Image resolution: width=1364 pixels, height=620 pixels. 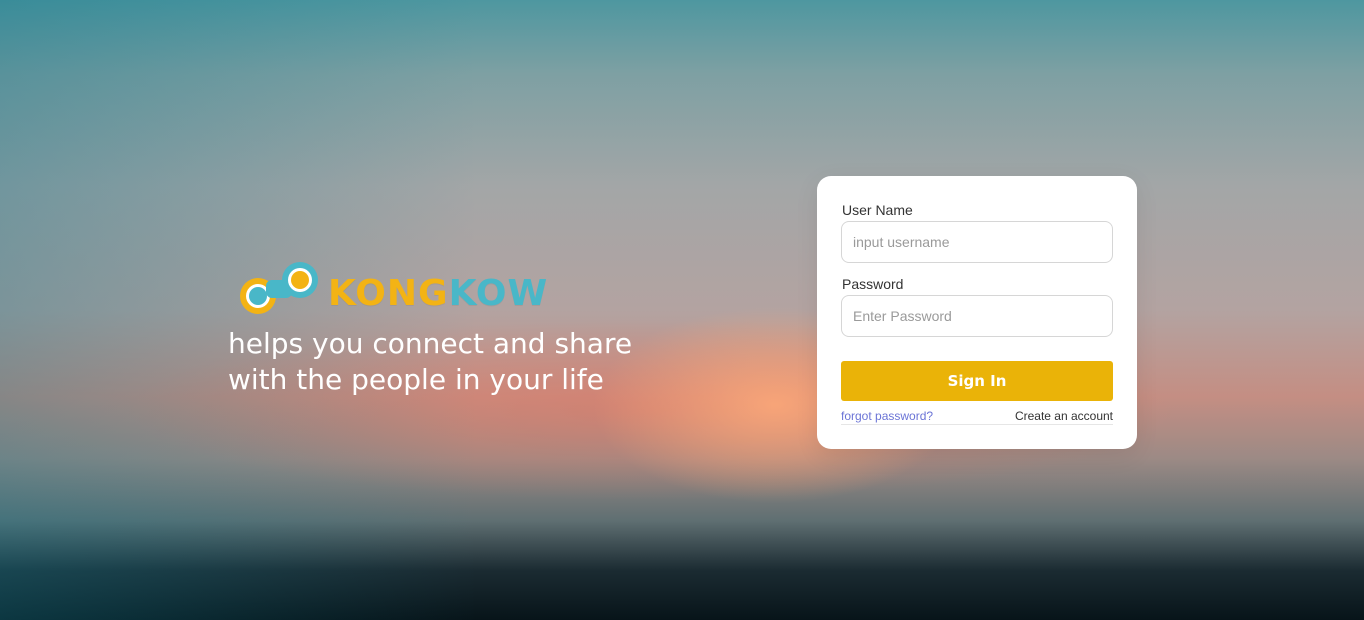 I want to click on logo-wordmark-part2: KOW, so click(x=498, y=293).